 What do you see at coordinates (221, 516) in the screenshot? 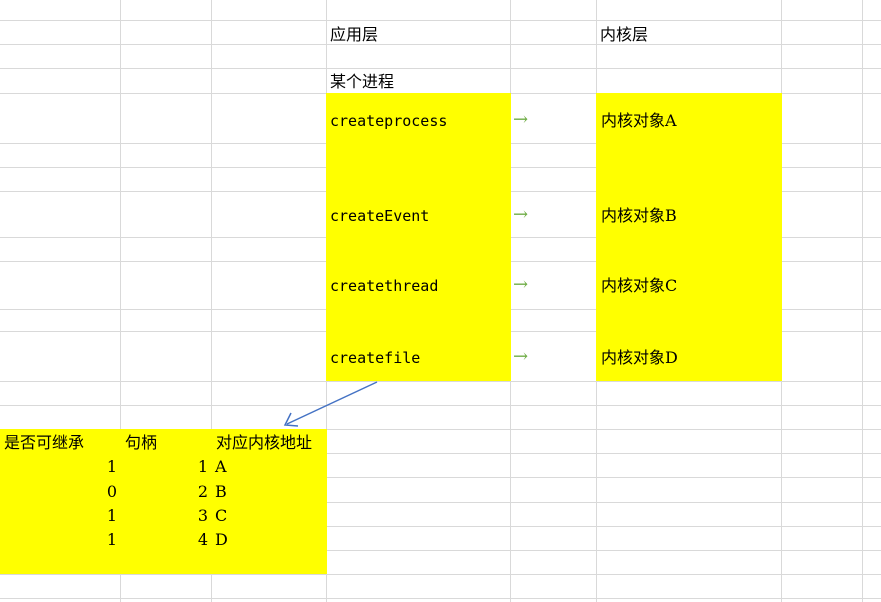
I see `table-cell-address: C` at bounding box center [221, 516].